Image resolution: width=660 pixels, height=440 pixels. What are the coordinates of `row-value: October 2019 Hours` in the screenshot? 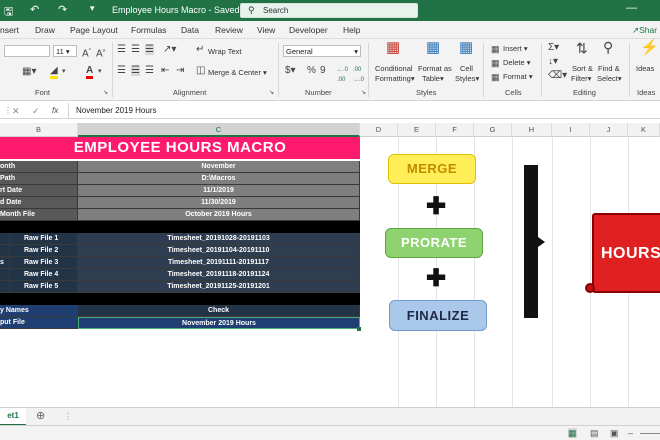 It's located at (219, 215).